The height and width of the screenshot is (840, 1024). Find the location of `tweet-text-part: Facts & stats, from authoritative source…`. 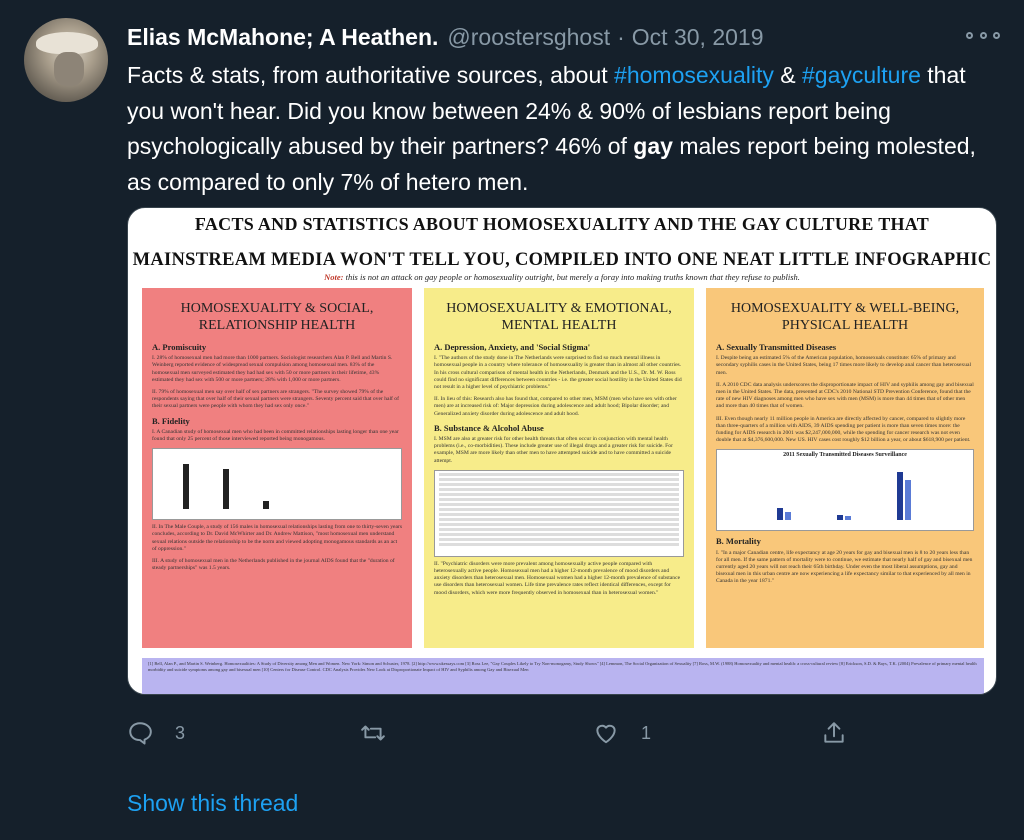

tweet-text-part: Facts & stats, from authoritative source… is located at coordinates (371, 75).